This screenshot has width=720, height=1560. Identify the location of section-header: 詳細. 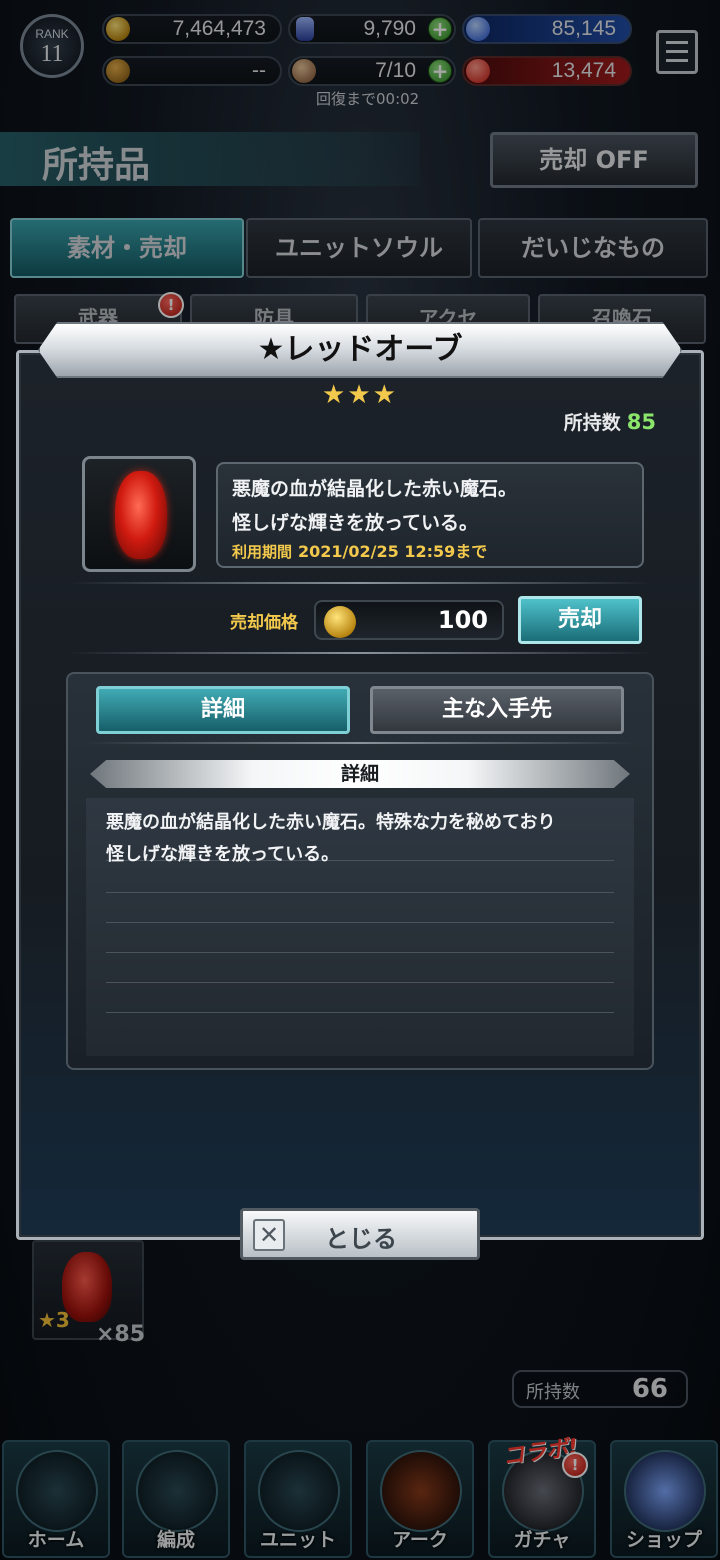
(360, 774).